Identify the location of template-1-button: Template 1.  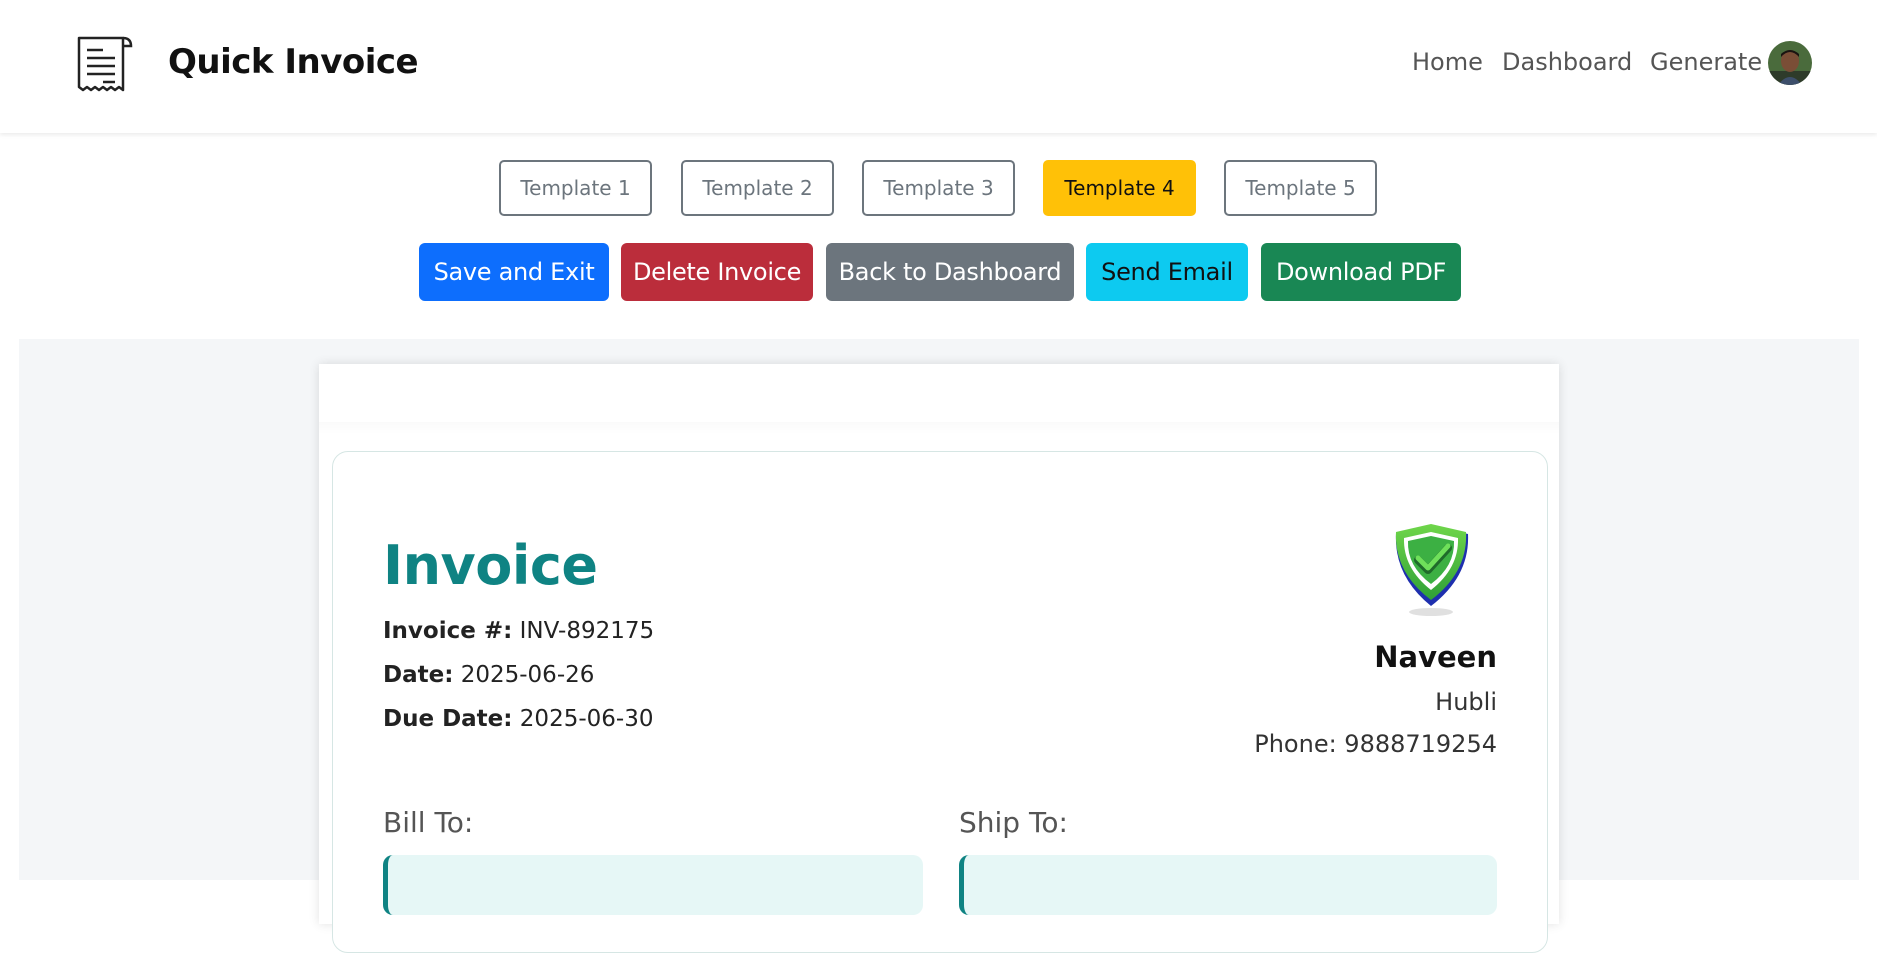
(575, 188).